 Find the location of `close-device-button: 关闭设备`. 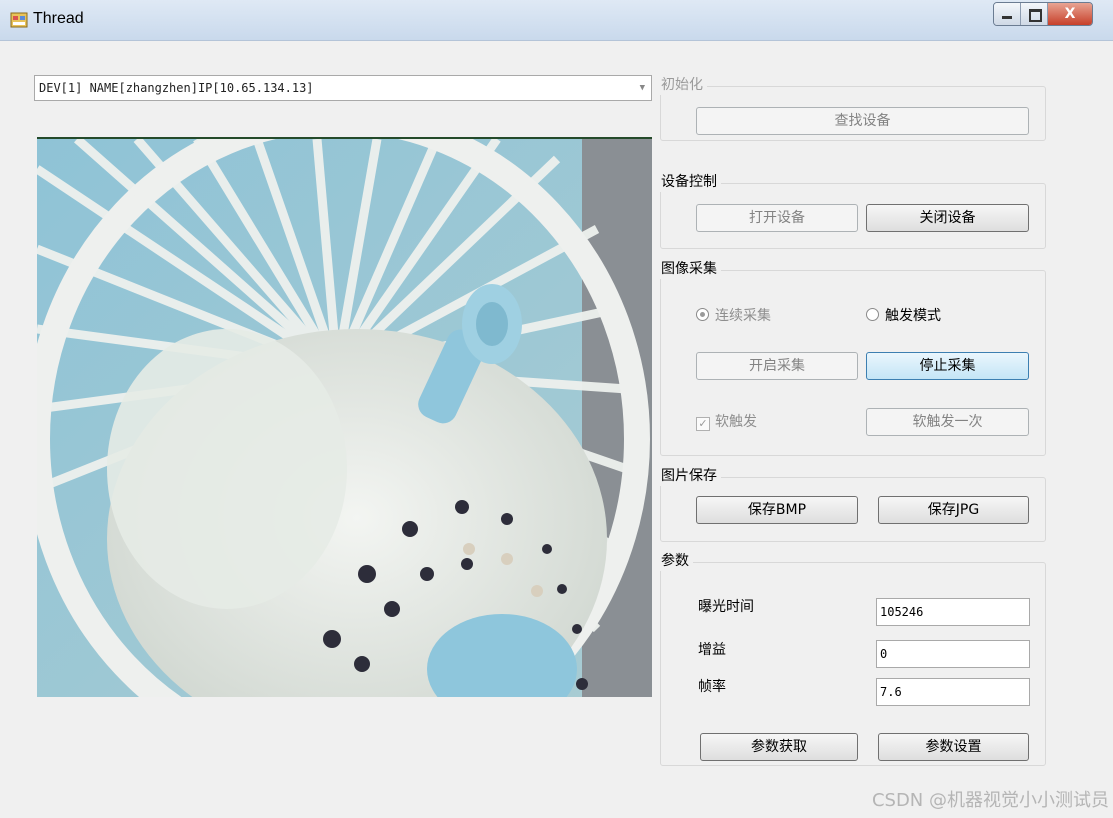

close-device-button: 关闭设备 is located at coordinates (947, 218).